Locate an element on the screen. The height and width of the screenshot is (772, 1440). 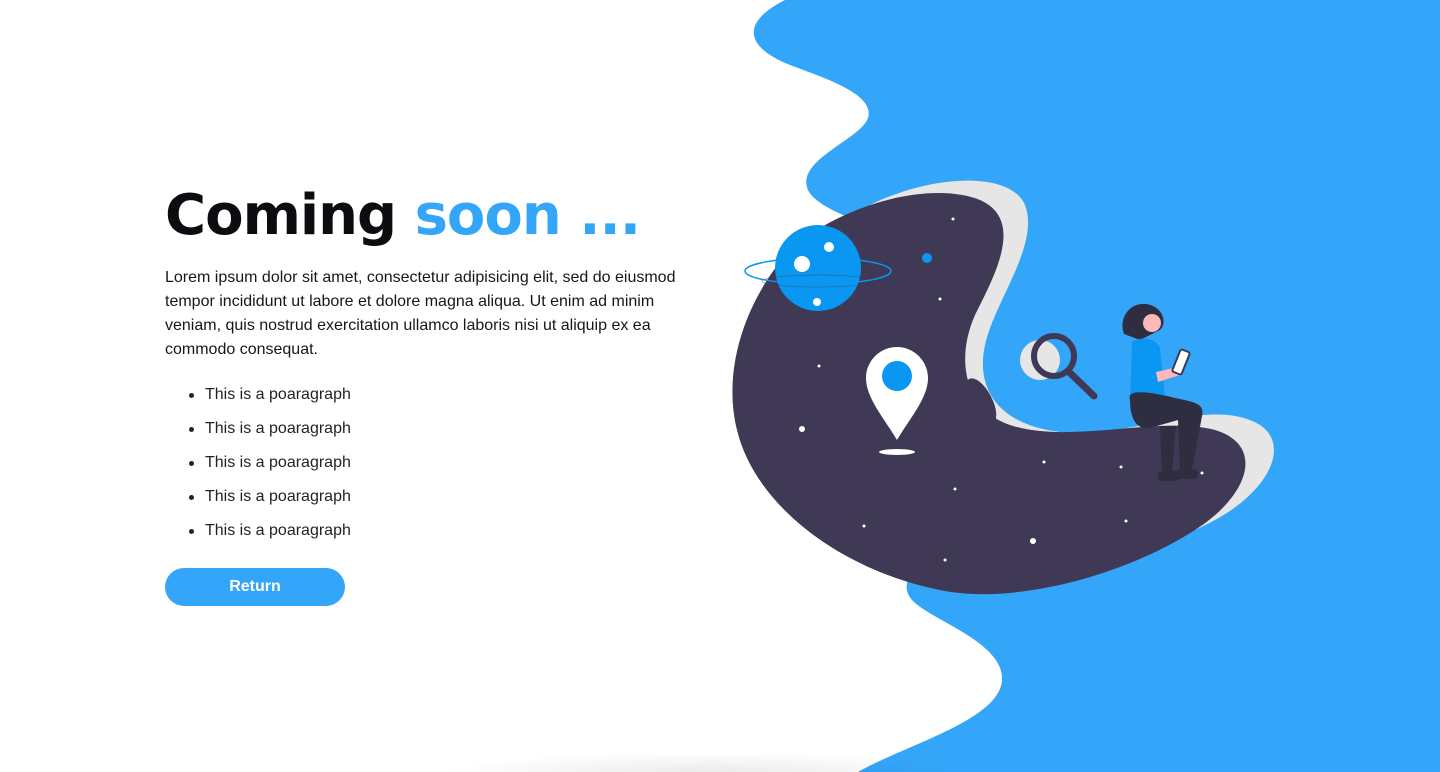
blue-dot is located at coordinates (927, 258).